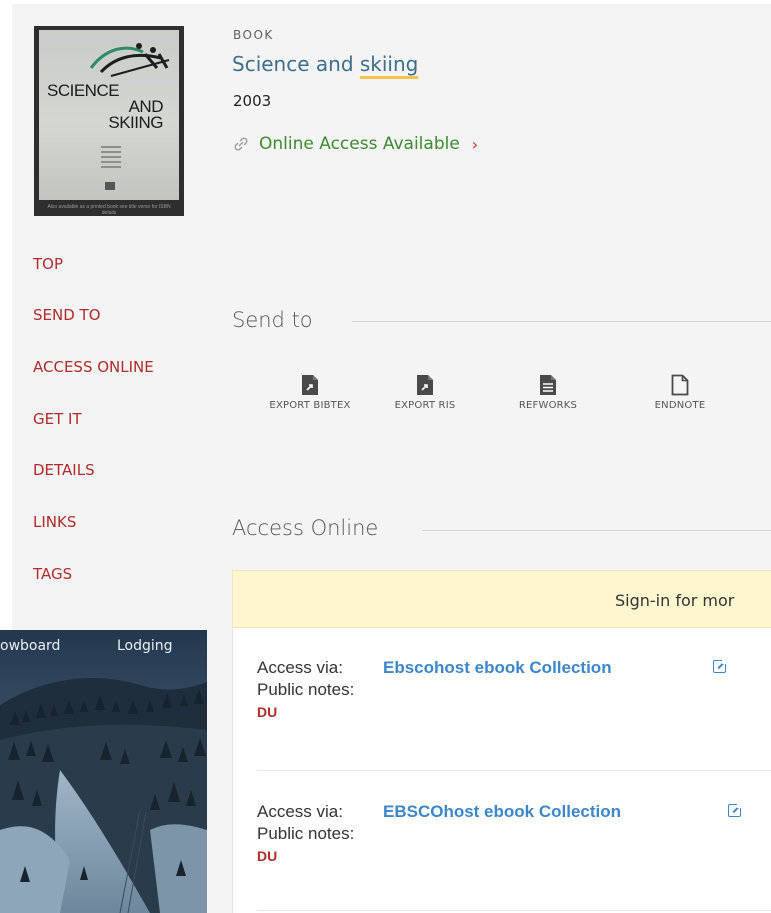  What do you see at coordinates (501, 599) in the screenshot?
I see `signin-banner: Sign-in for mor` at bounding box center [501, 599].